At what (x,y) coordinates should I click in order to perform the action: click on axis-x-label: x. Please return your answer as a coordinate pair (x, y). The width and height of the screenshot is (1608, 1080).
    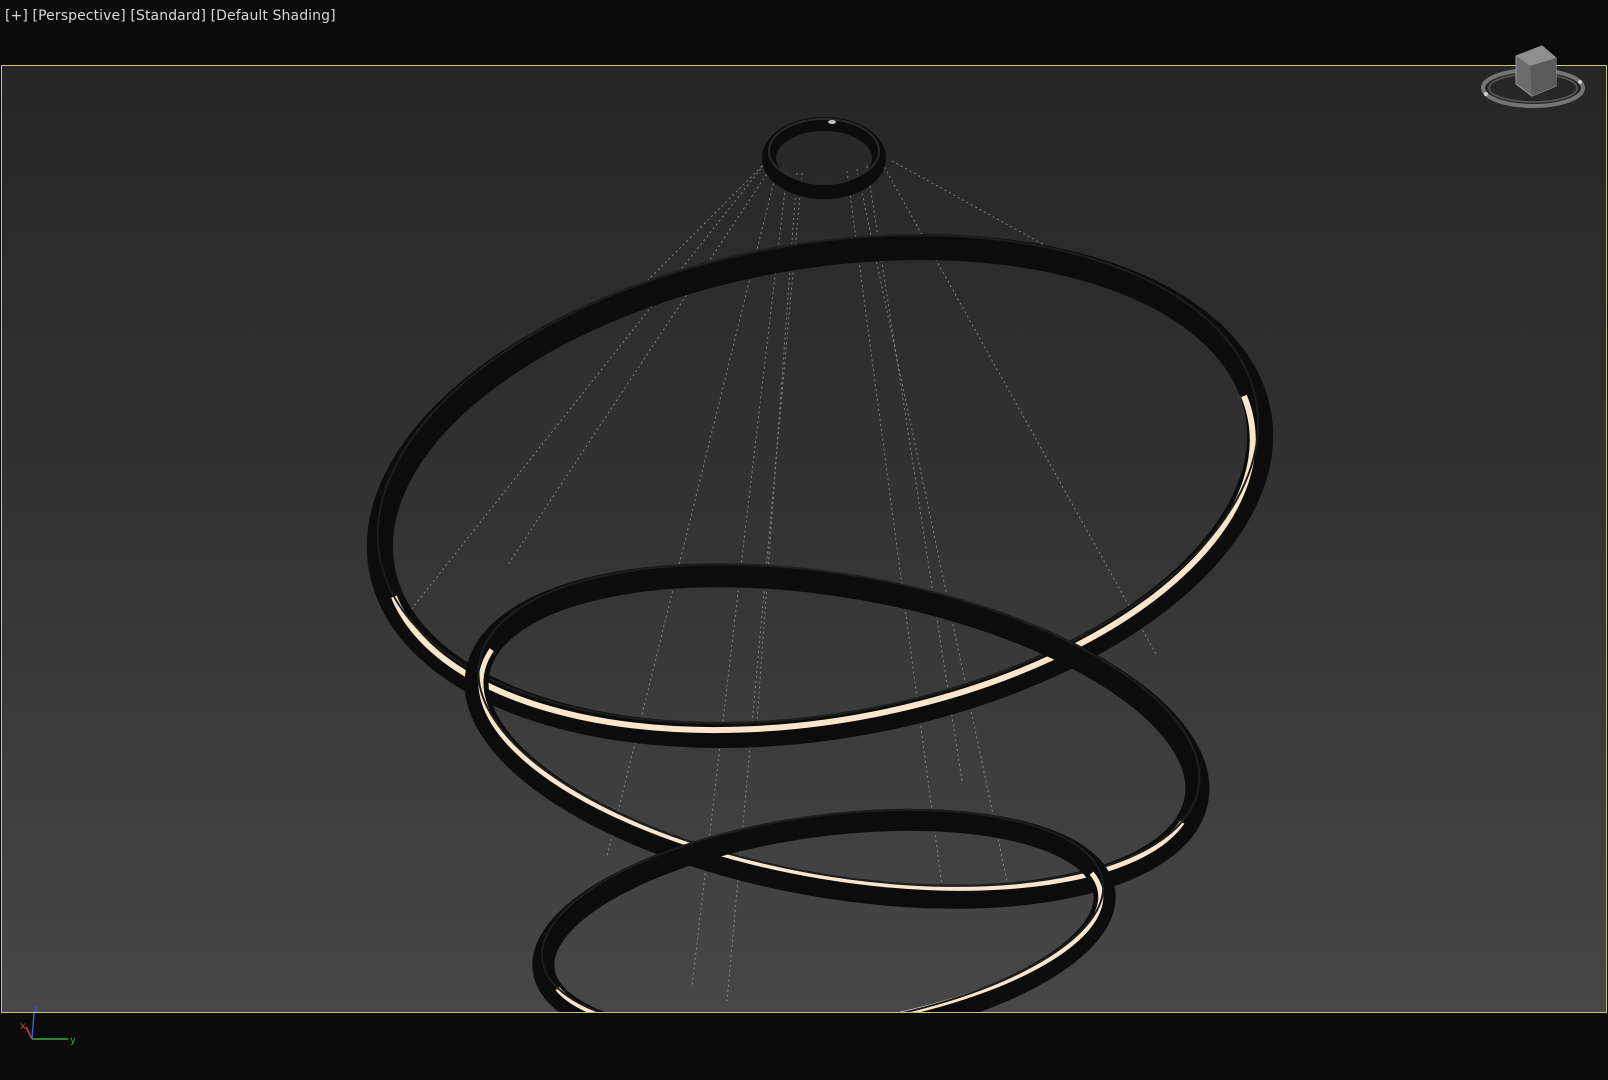
    Looking at the image, I should click on (23, 1026).